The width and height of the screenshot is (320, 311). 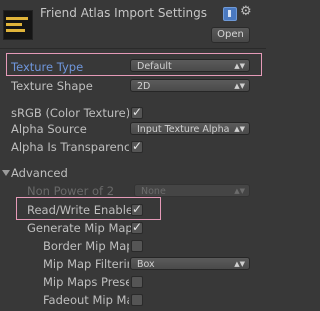 What do you see at coordinates (70, 113) in the screenshot?
I see `srgb-label: sRGB (Color Texture)` at bounding box center [70, 113].